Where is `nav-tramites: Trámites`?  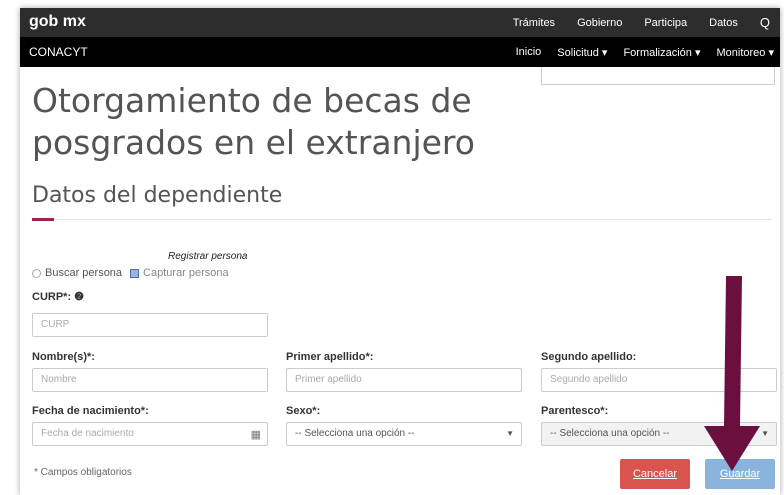 nav-tramites: Trámites is located at coordinates (534, 23).